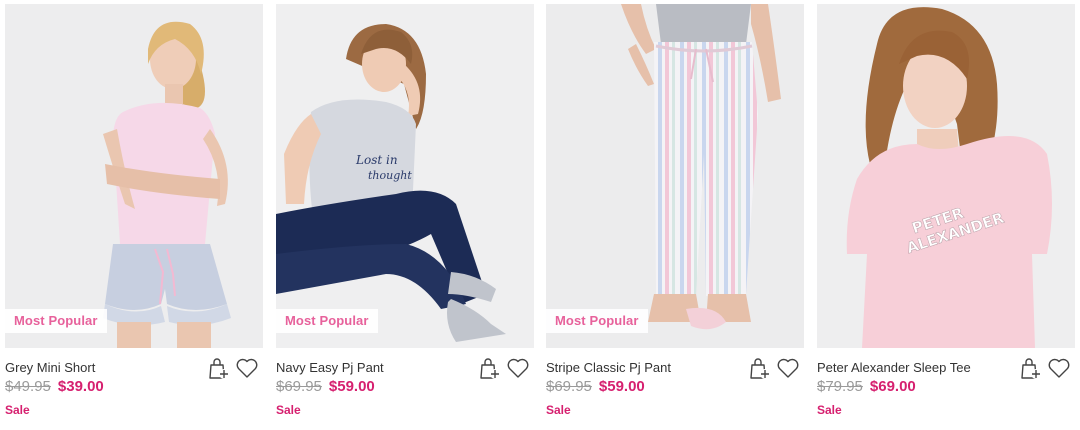 This screenshot has width=1080, height=430. Describe the element at coordinates (330, 367) in the screenshot. I see `product-name: Navy Easy Pj Pant` at that location.